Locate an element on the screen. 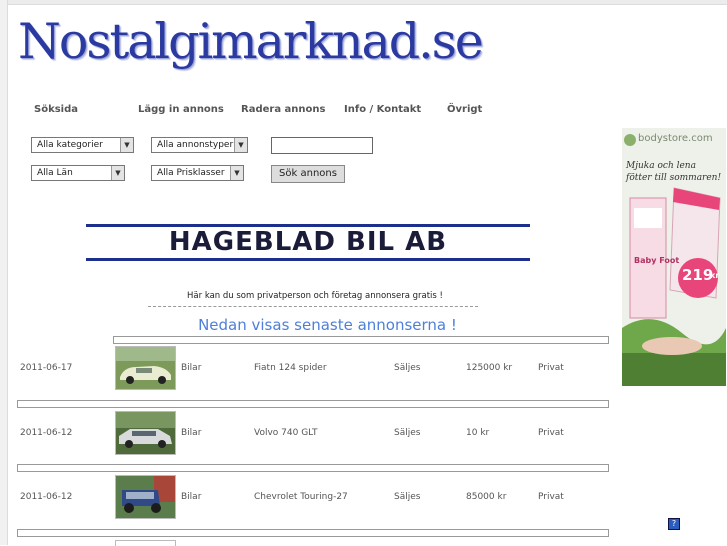  window-top-edge is located at coordinates (363, 2).